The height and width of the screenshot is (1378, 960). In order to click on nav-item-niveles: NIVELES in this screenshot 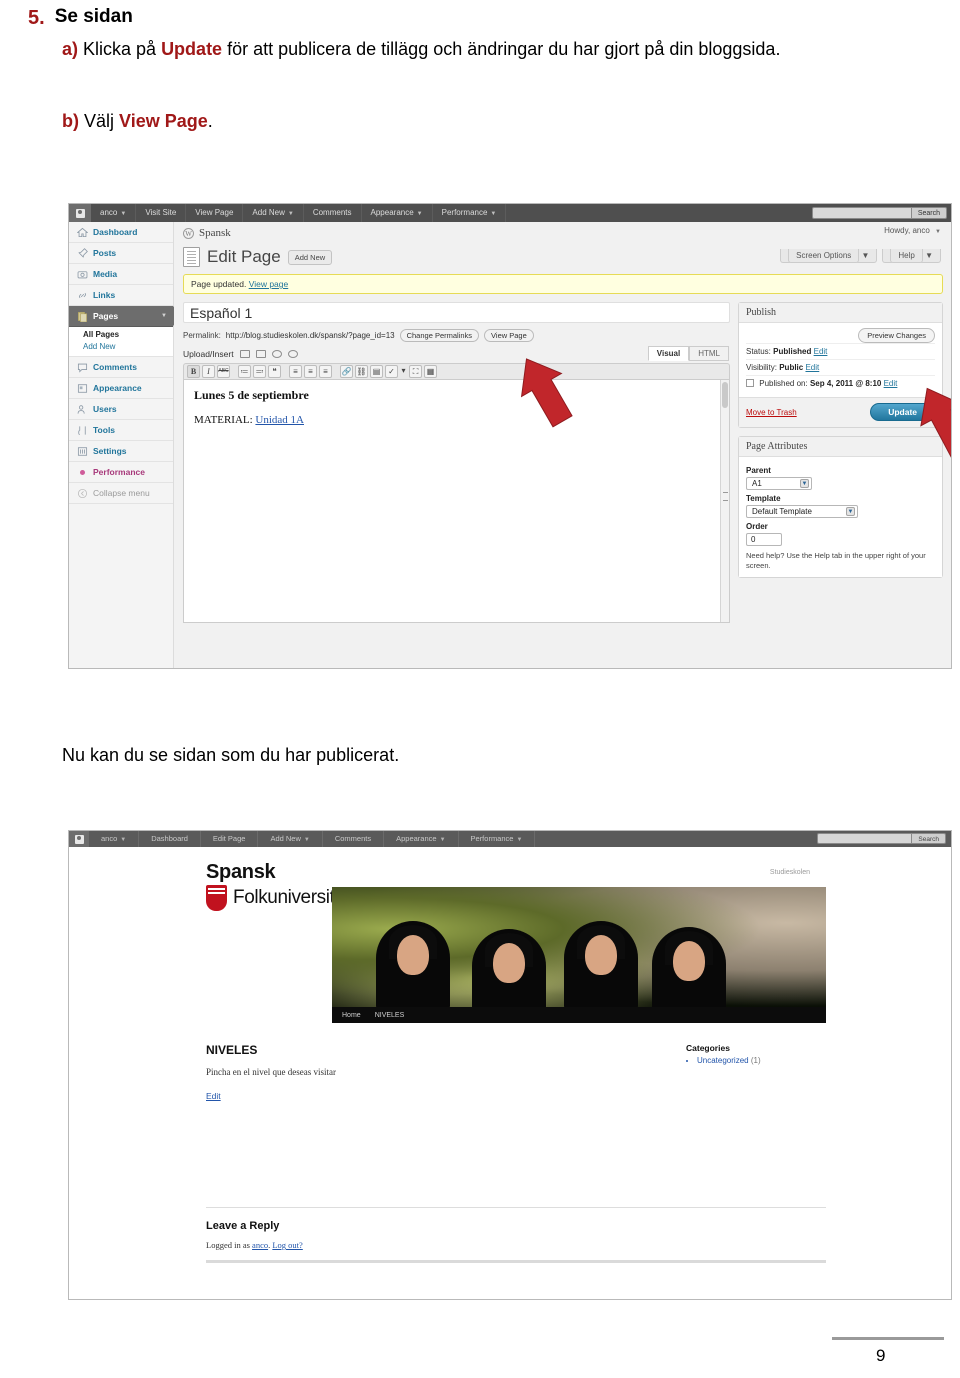, I will do `click(390, 1015)`.